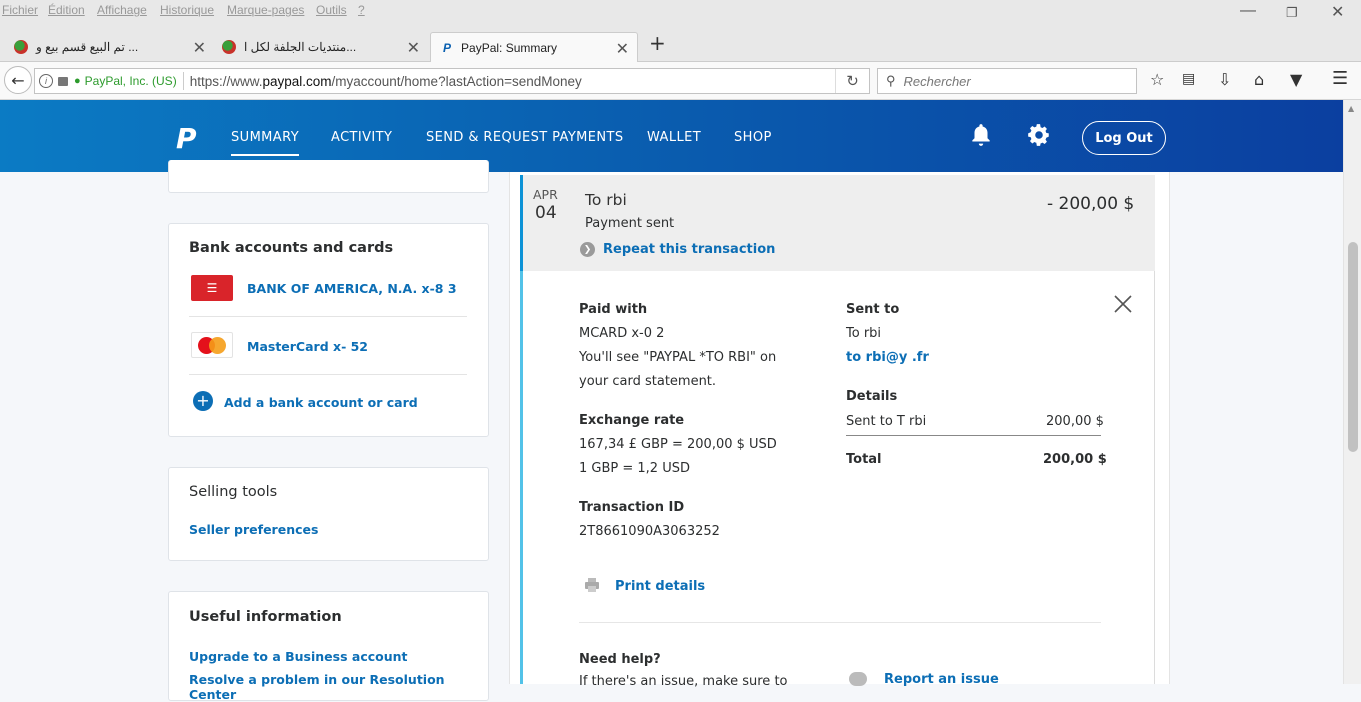 This screenshot has height=702, width=1361. Describe the element at coordinates (632, 420) in the screenshot. I see `exchange-rate-label: Exchange rate` at that location.